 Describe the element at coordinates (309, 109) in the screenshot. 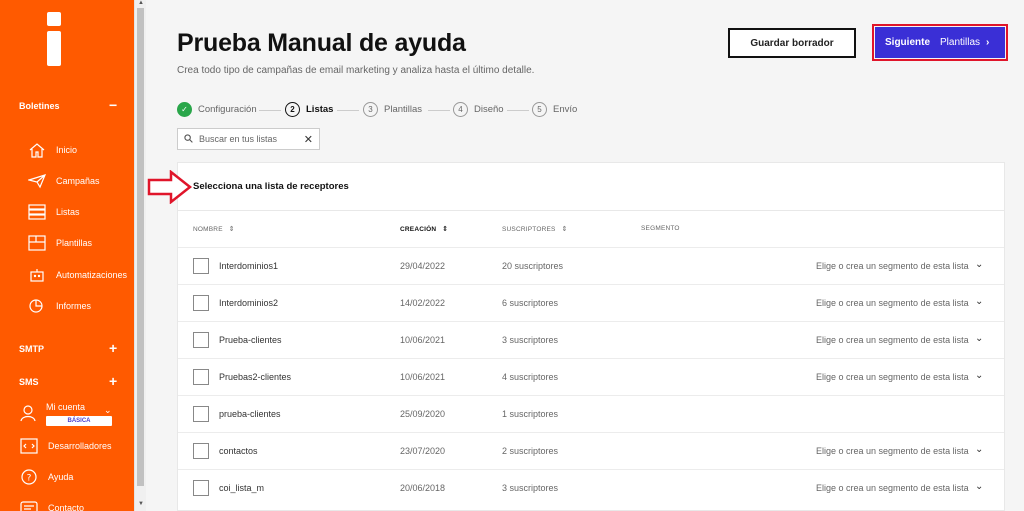

I see `step-listas: 2 Listas` at that location.